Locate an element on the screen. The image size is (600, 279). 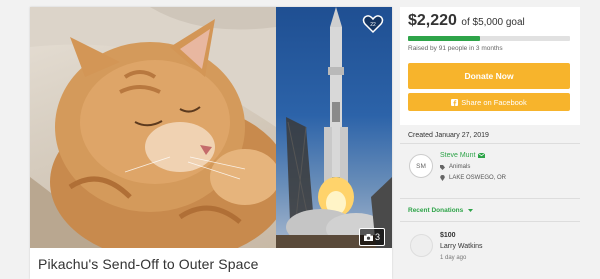
heart-count: 22 is located at coordinates (373, 25).